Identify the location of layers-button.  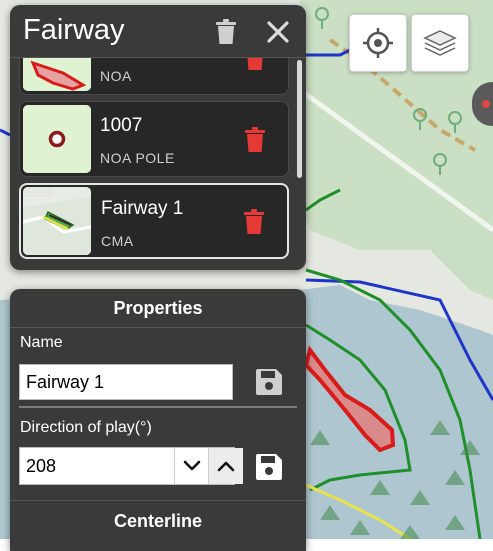
(440, 43).